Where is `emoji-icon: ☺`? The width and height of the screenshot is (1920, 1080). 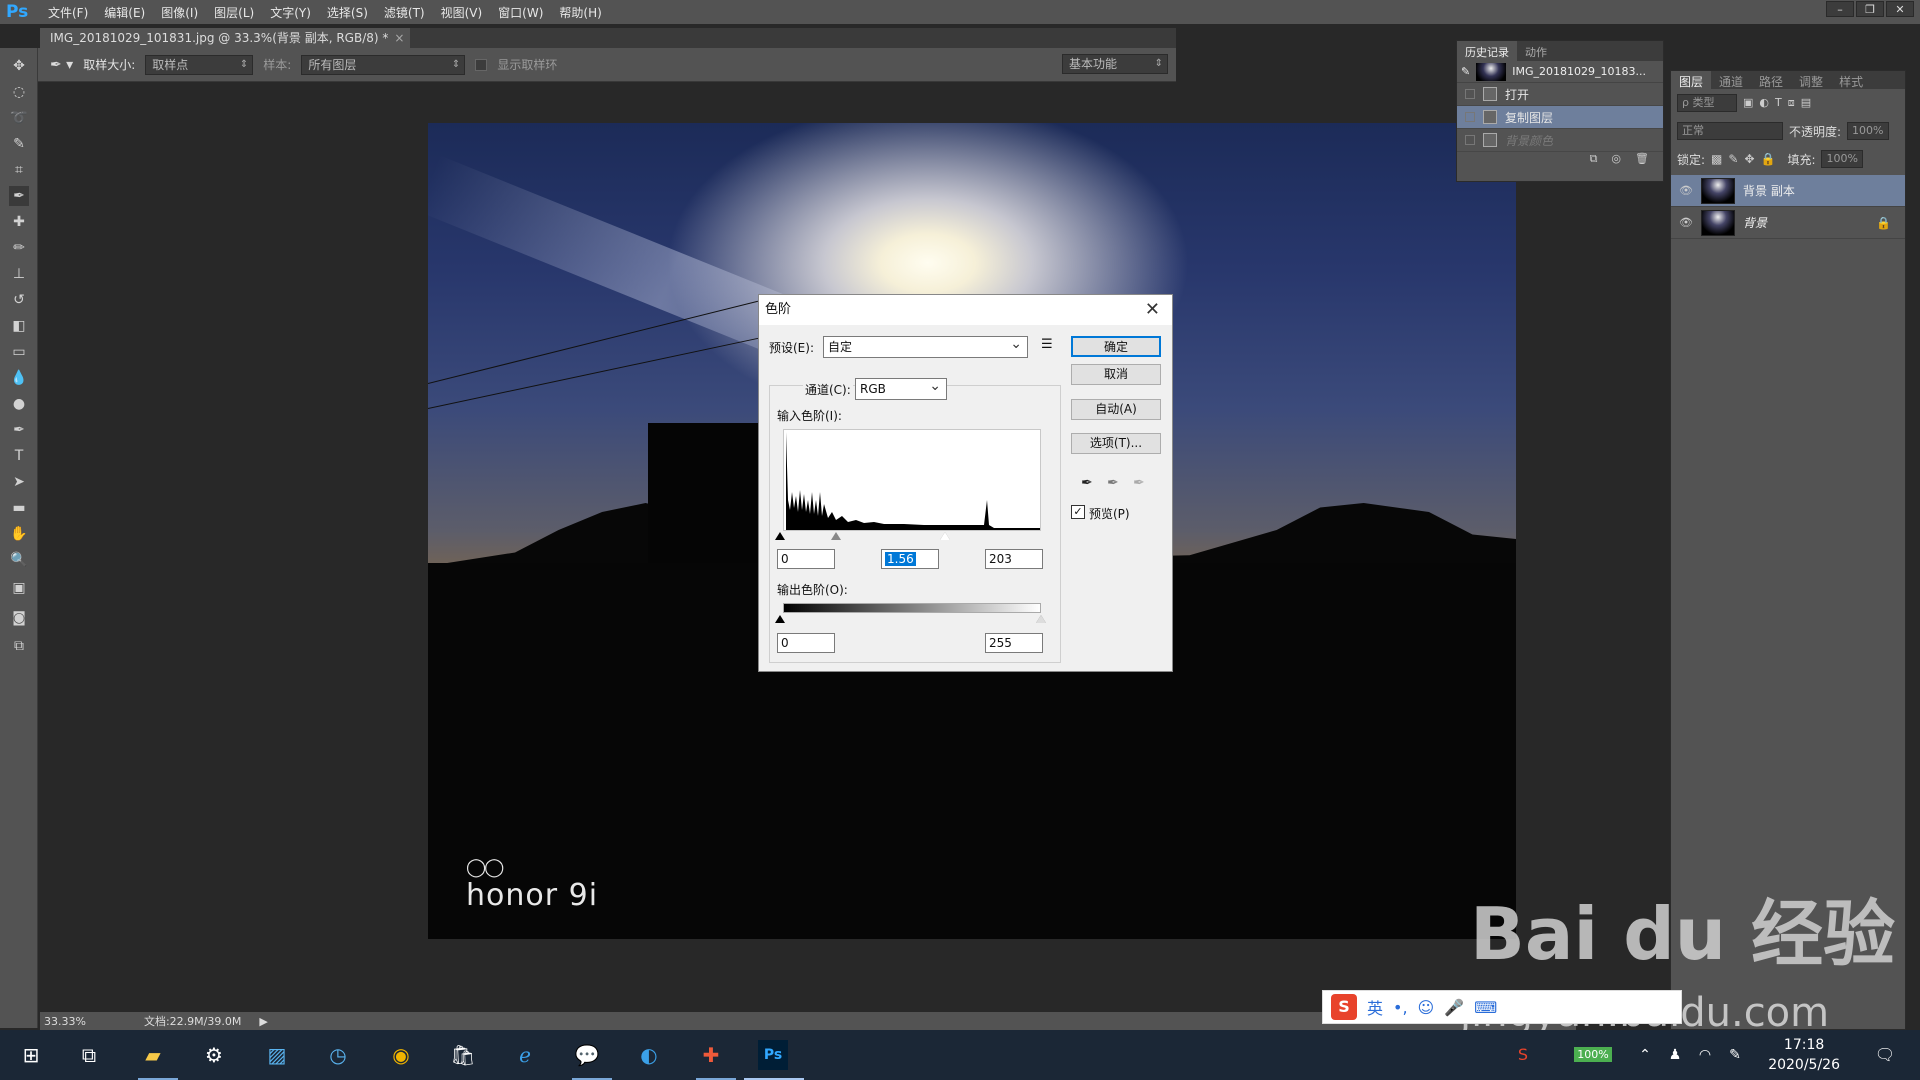 emoji-icon: ☺ is located at coordinates (1426, 1007).